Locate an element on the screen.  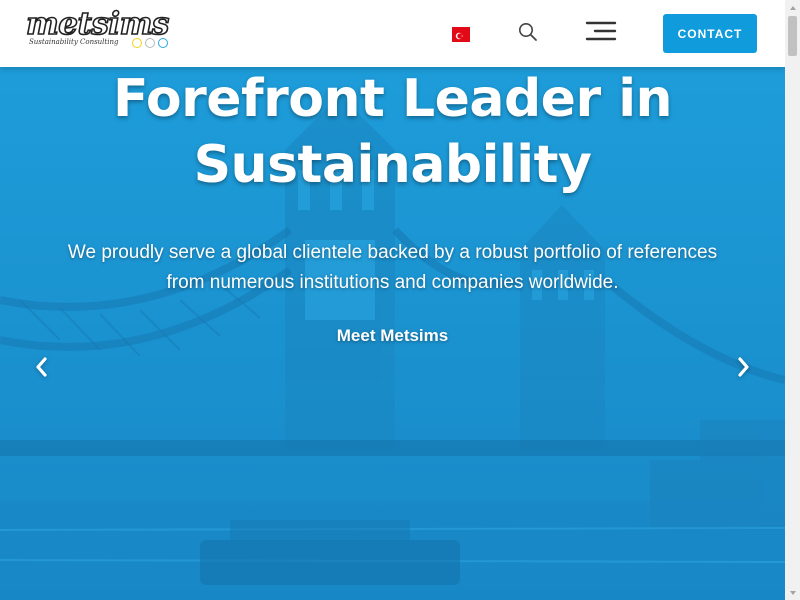
logo-dot-gray is located at coordinates (150, 43).